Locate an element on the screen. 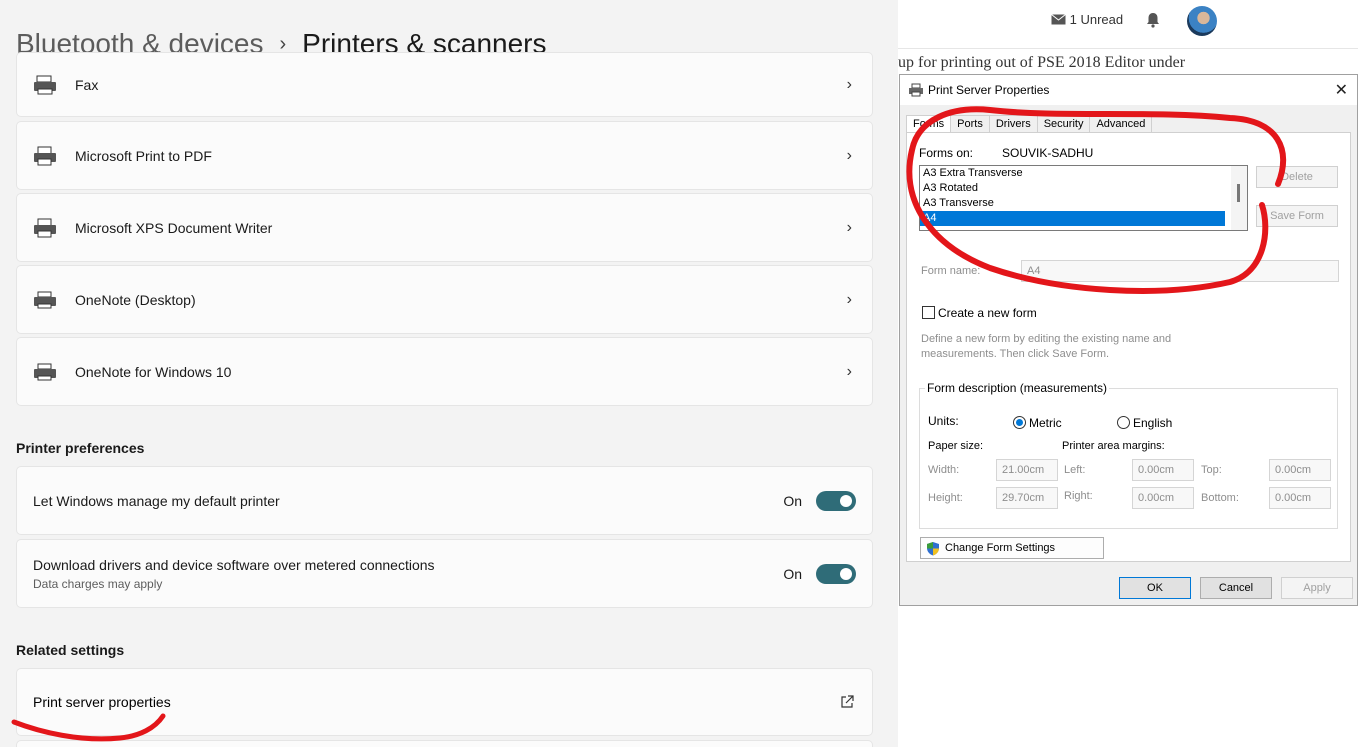 The width and height of the screenshot is (1358, 747). pref-default-printer: Let Windows manage my default printer On is located at coordinates (444, 500).